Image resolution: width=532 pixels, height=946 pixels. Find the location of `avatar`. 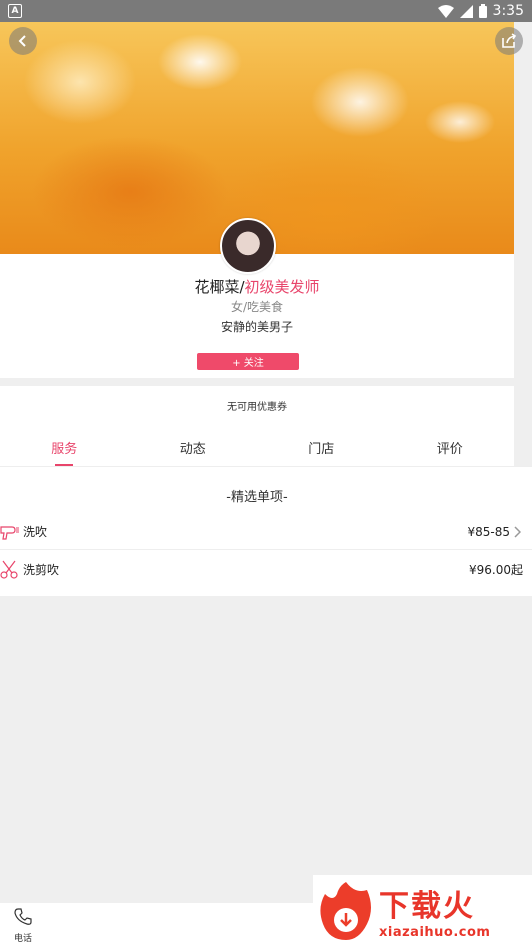

avatar is located at coordinates (248, 246).